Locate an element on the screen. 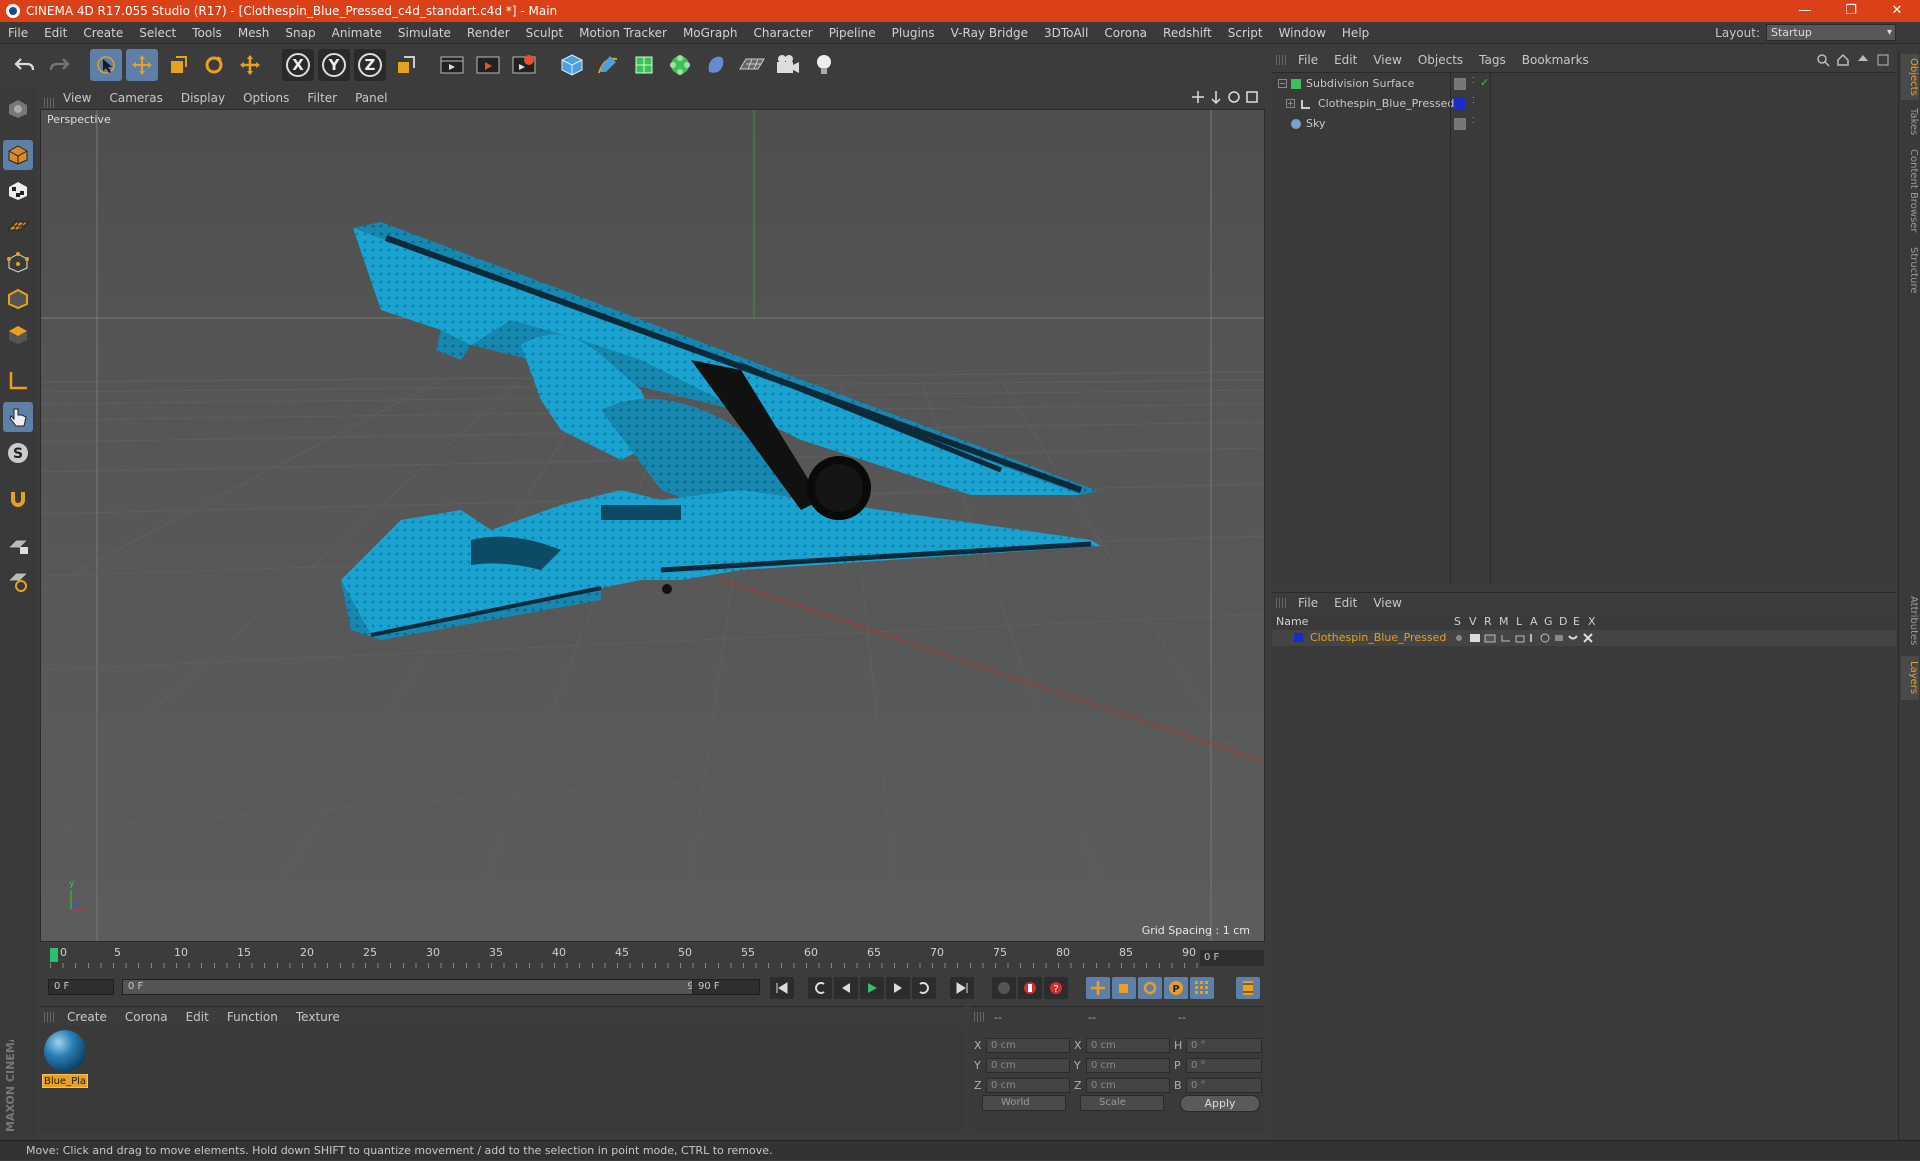  cloner-icon is located at coordinates (680, 65).